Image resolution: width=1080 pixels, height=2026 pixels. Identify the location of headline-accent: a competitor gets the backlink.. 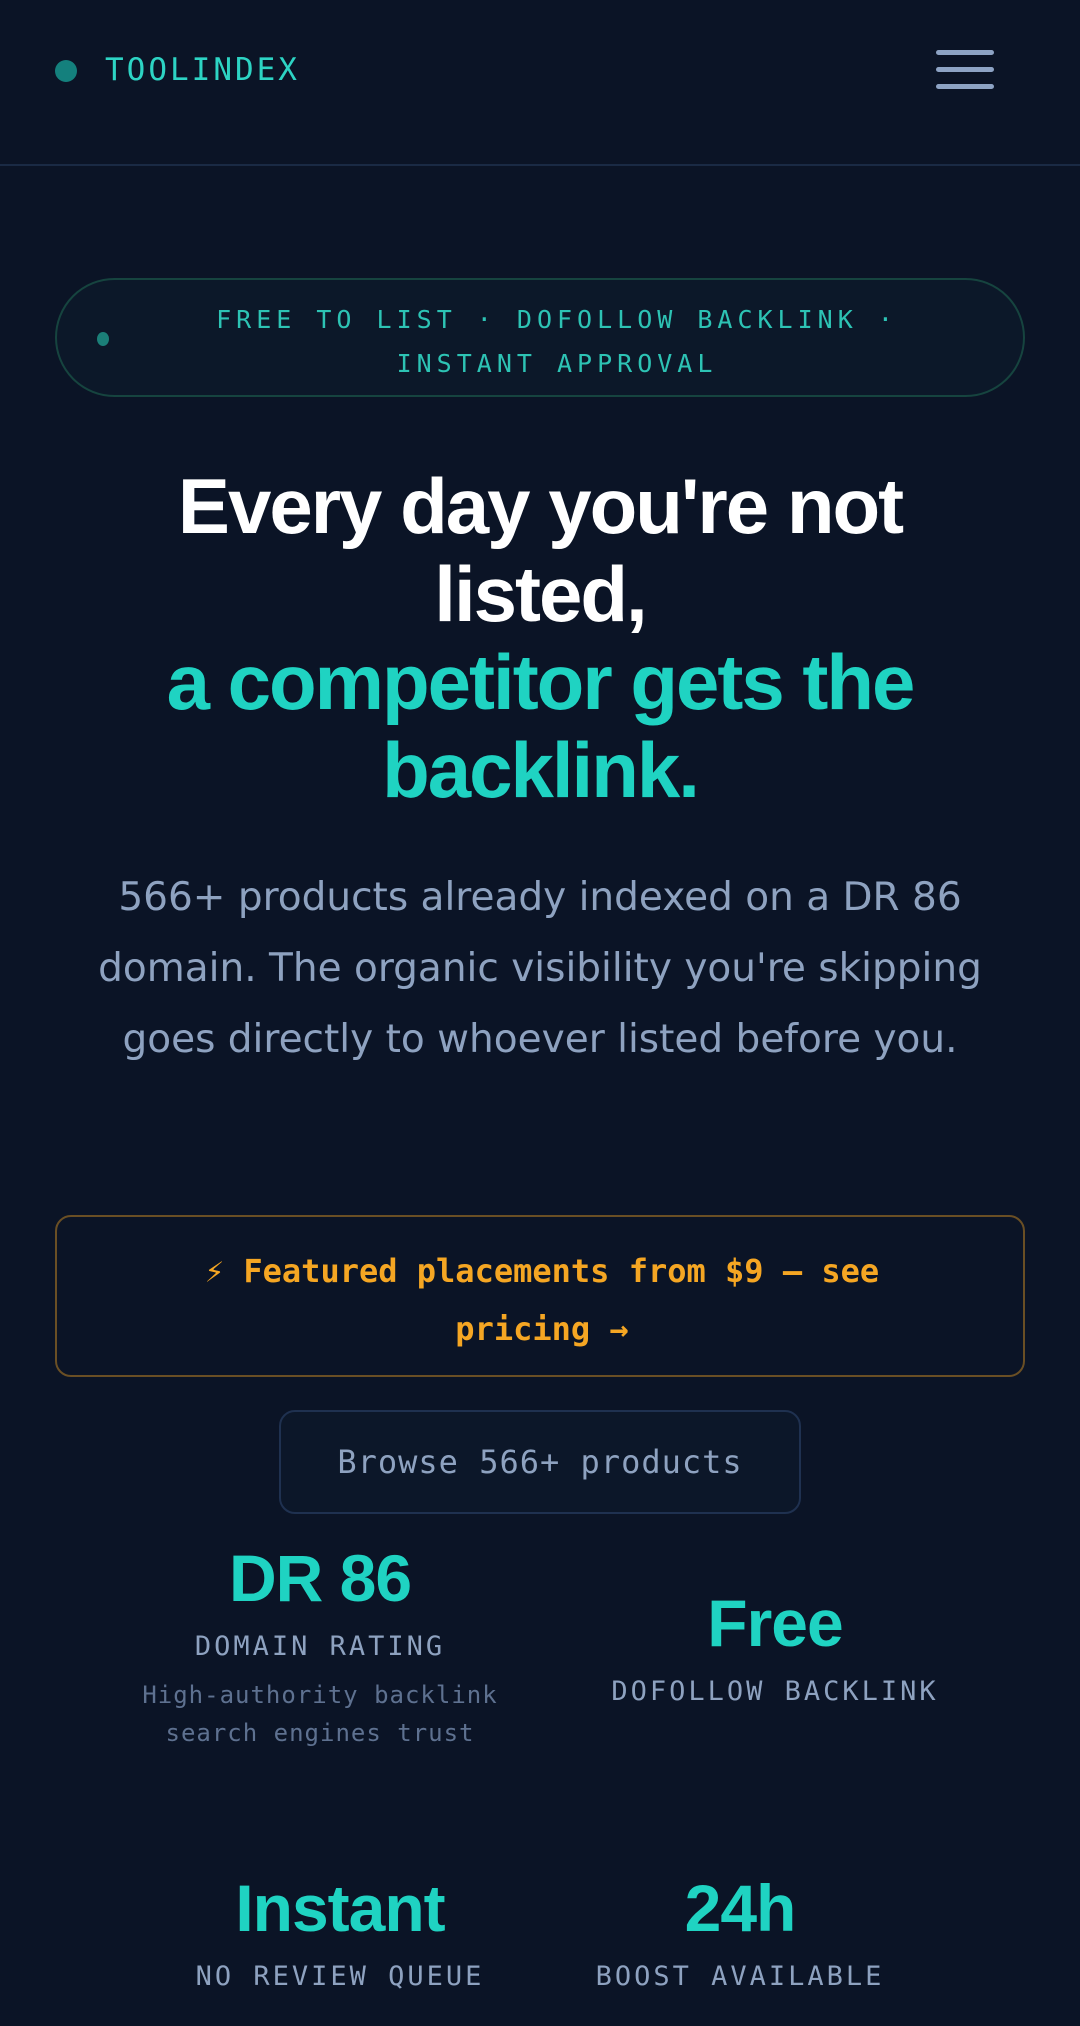
(541, 726).